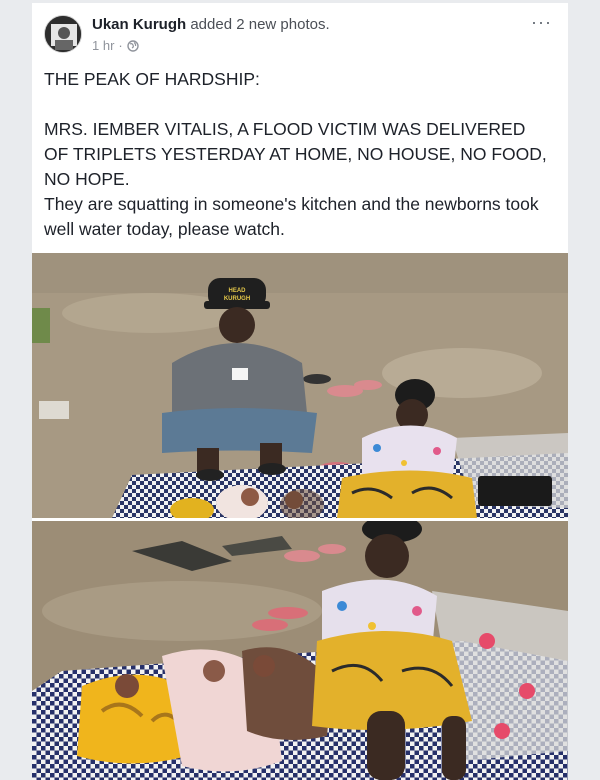  Describe the element at coordinates (152, 79) in the screenshot. I see `post-text-heading: THE PEAK OF HARDSHIP:` at that location.